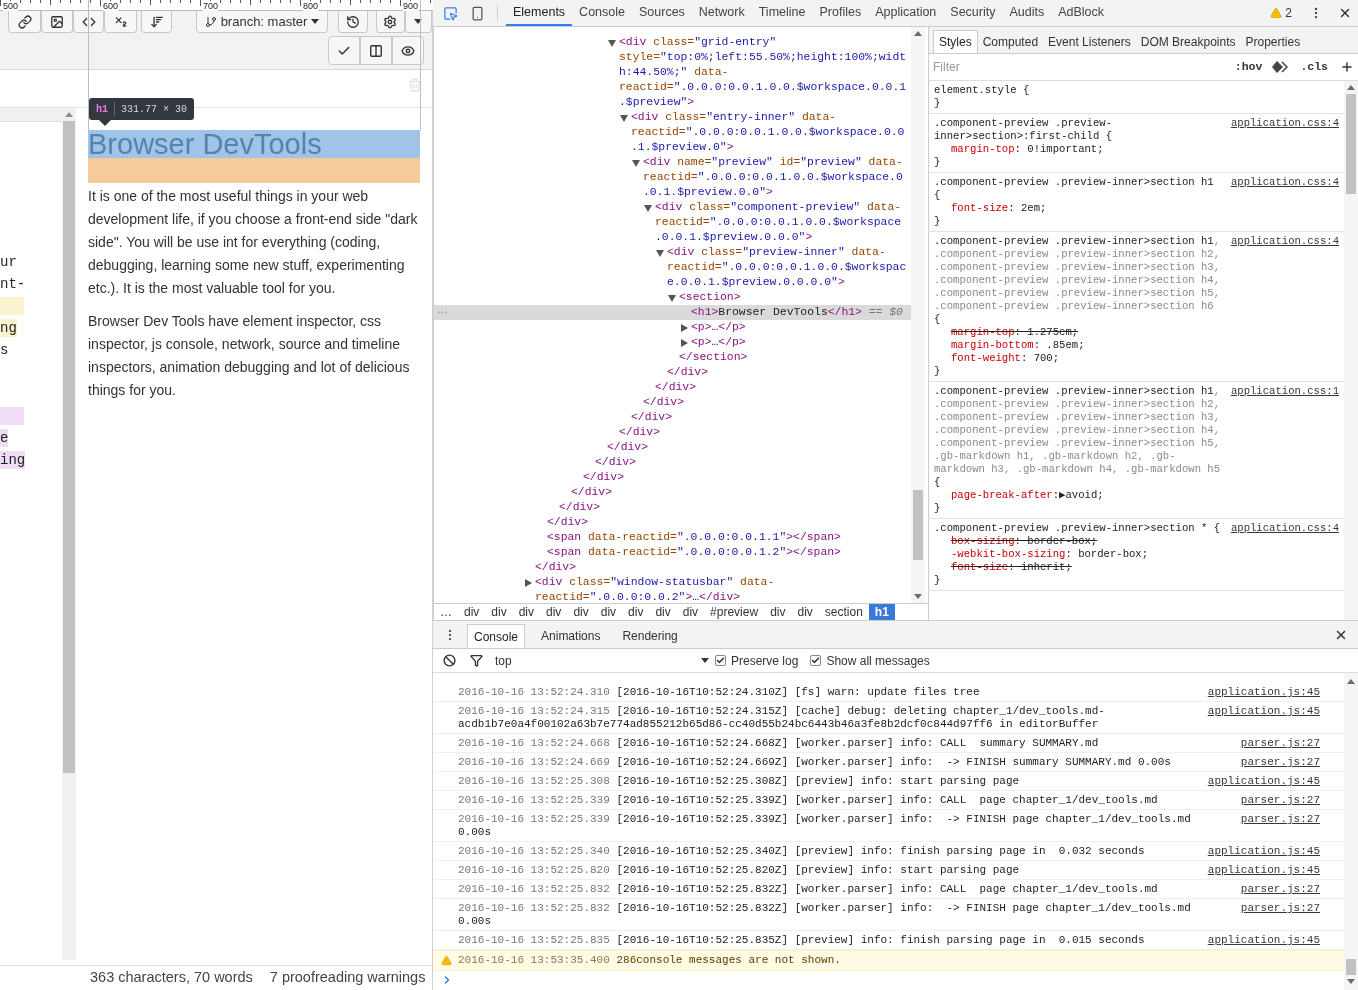 The height and width of the screenshot is (990, 1358). Describe the element at coordinates (672, 589) in the screenshot. I see `dom-node: <div class="window-statusbar" data-reactid=".0.0.0:0.0.2">…</div>` at that location.